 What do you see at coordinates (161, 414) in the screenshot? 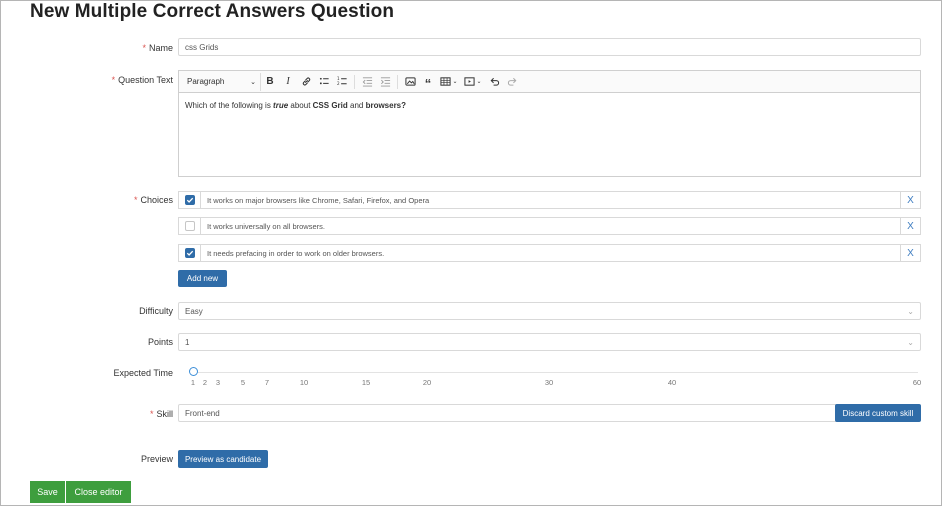
I see `skill-label: * Skill` at bounding box center [161, 414].